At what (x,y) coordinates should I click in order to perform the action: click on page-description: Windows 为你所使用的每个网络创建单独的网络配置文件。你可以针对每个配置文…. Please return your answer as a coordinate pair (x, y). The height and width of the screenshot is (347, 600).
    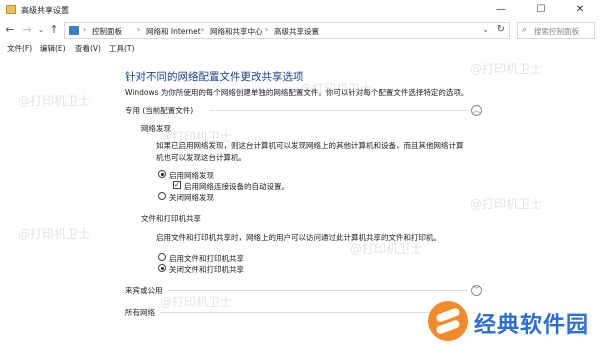
    Looking at the image, I should click on (297, 92).